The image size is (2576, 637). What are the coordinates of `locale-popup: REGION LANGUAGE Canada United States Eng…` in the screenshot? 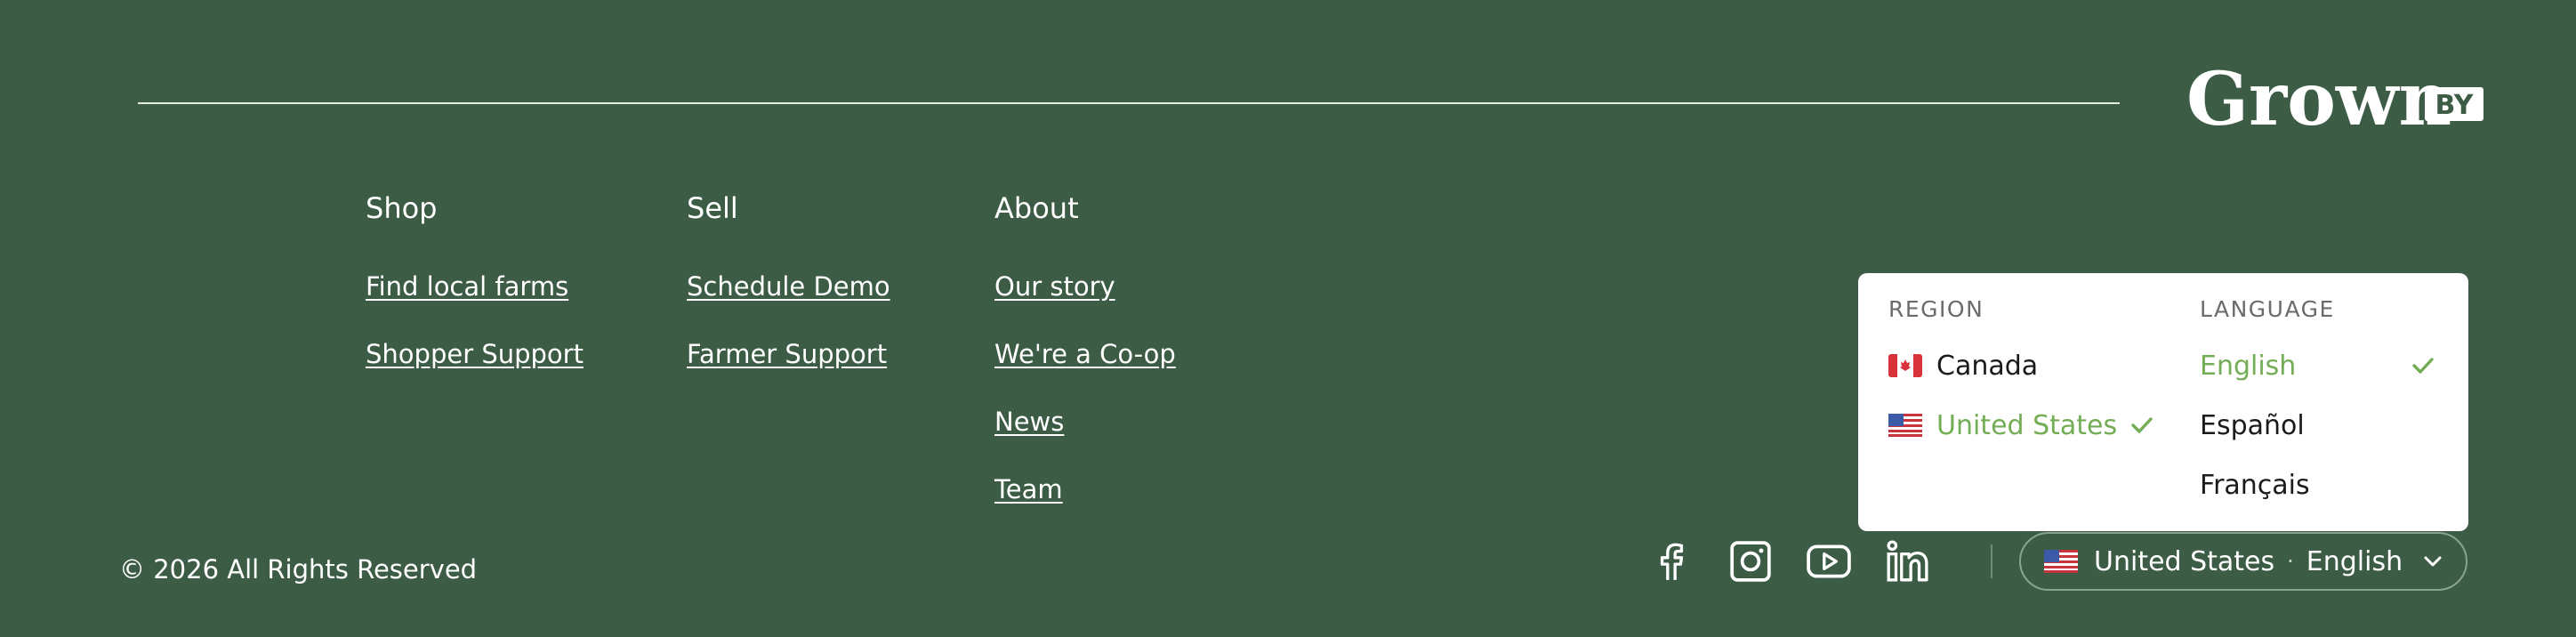 It's located at (2163, 402).